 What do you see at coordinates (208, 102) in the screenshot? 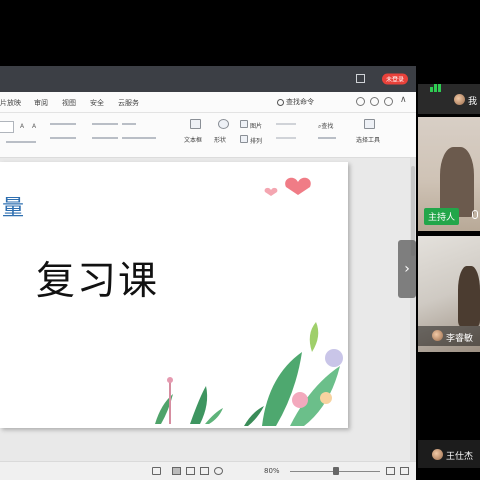
I see `menu-bar: 片放映 审阅 视图 安全 云服务 查找命令 ∧` at bounding box center [208, 102].